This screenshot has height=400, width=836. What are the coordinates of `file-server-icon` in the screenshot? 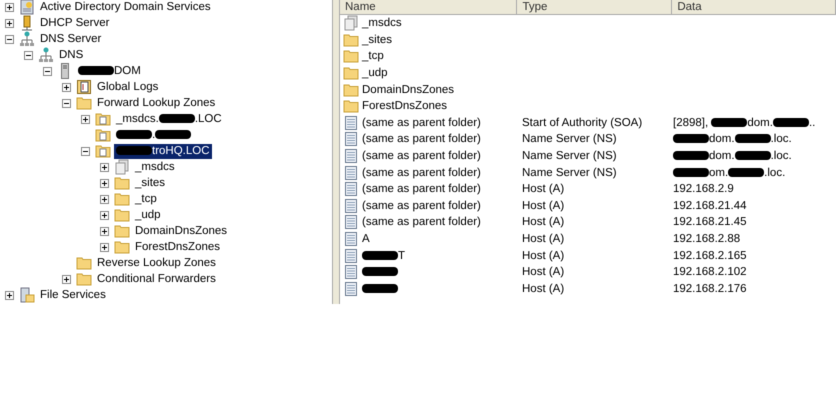 It's located at (27, 295).